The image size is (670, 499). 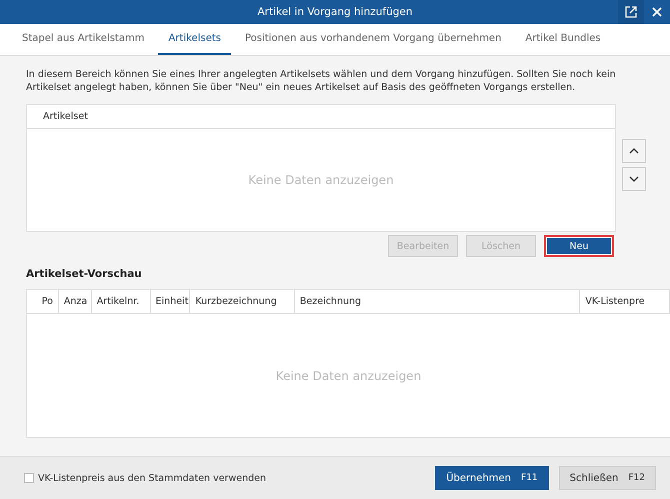 I want to click on tab: Artikel Bundles, so click(x=563, y=39).